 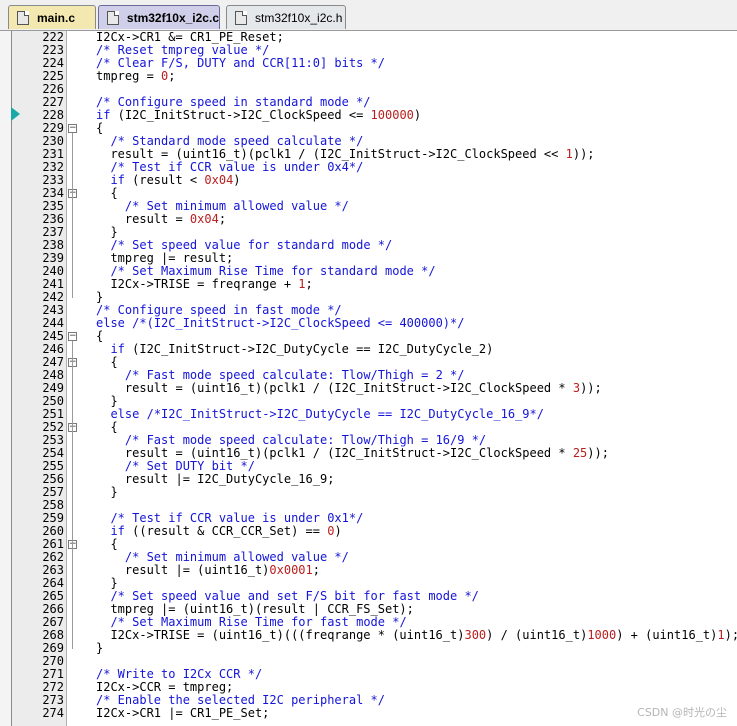 I want to click on code-text: result |= (uint16_t)0x0001;, so click(x=208, y=570).